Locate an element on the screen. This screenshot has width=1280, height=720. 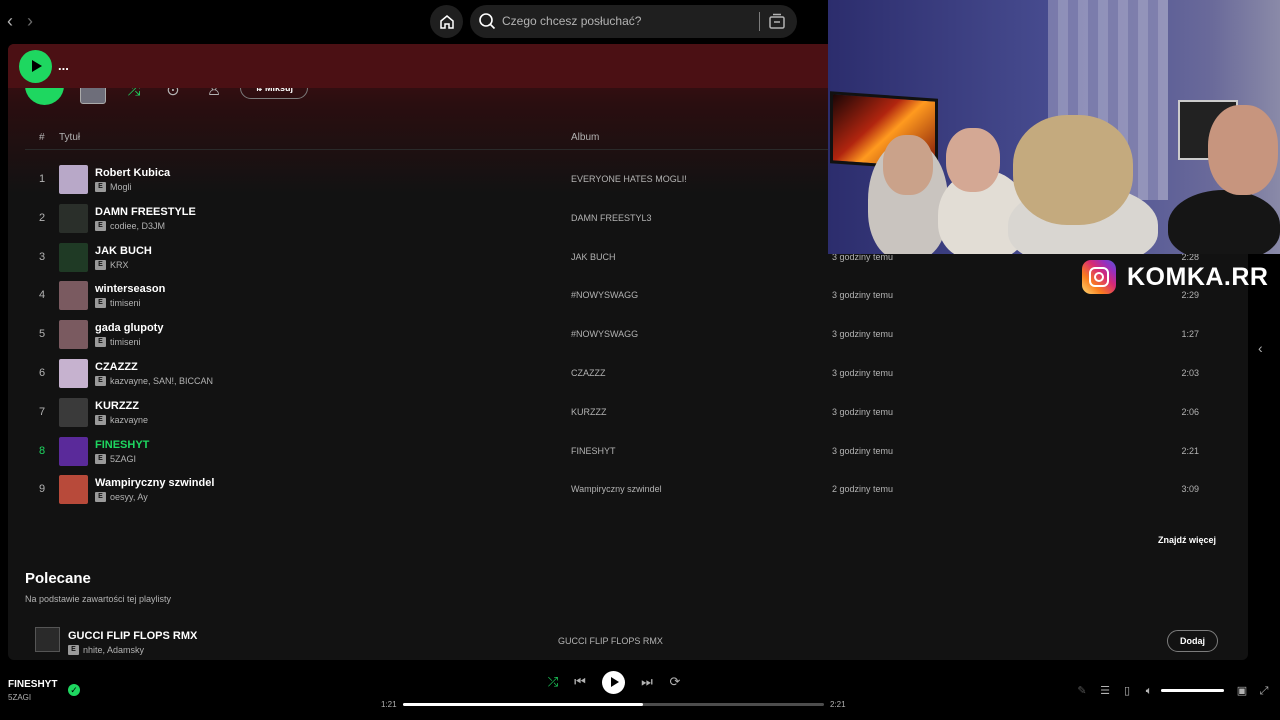
track-album: DAMN FREESTYL3 is located at coordinates (611, 218).